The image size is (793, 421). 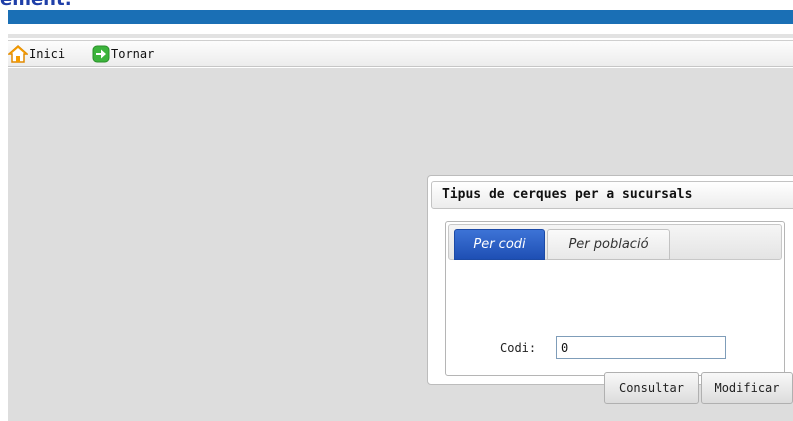 I want to click on home-label: Inici, so click(x=47, y=54).